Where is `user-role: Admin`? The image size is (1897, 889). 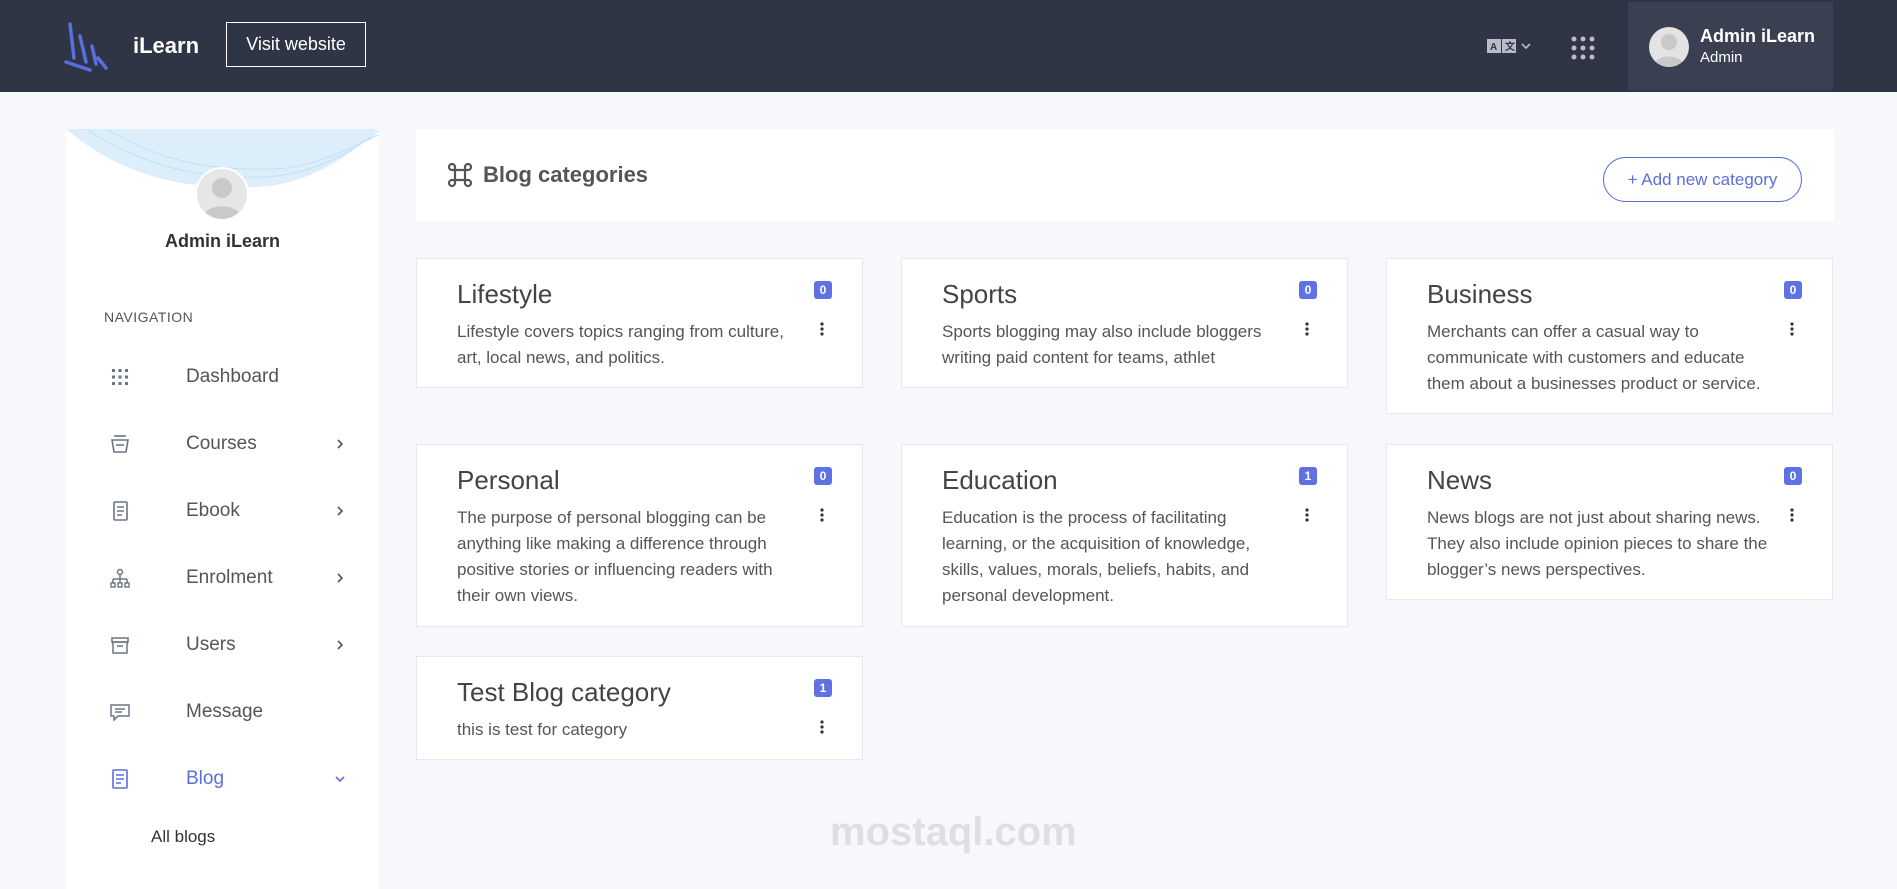 user-role: Admin is located at coordinates (1721, 57).